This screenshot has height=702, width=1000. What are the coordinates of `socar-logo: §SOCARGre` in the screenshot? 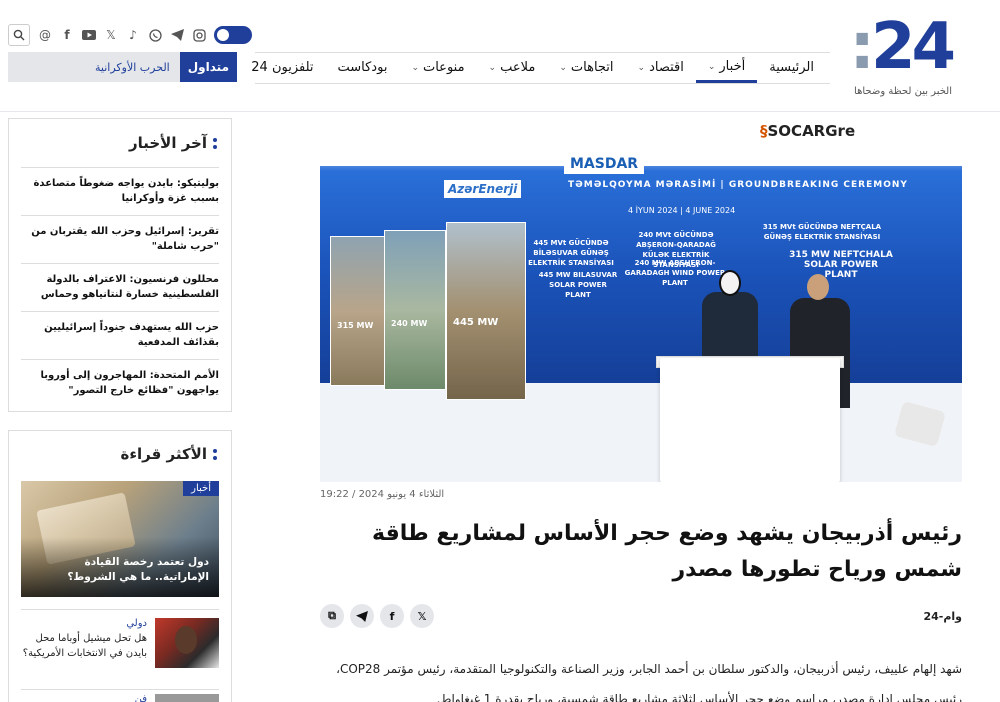 It's located at (808, 131).